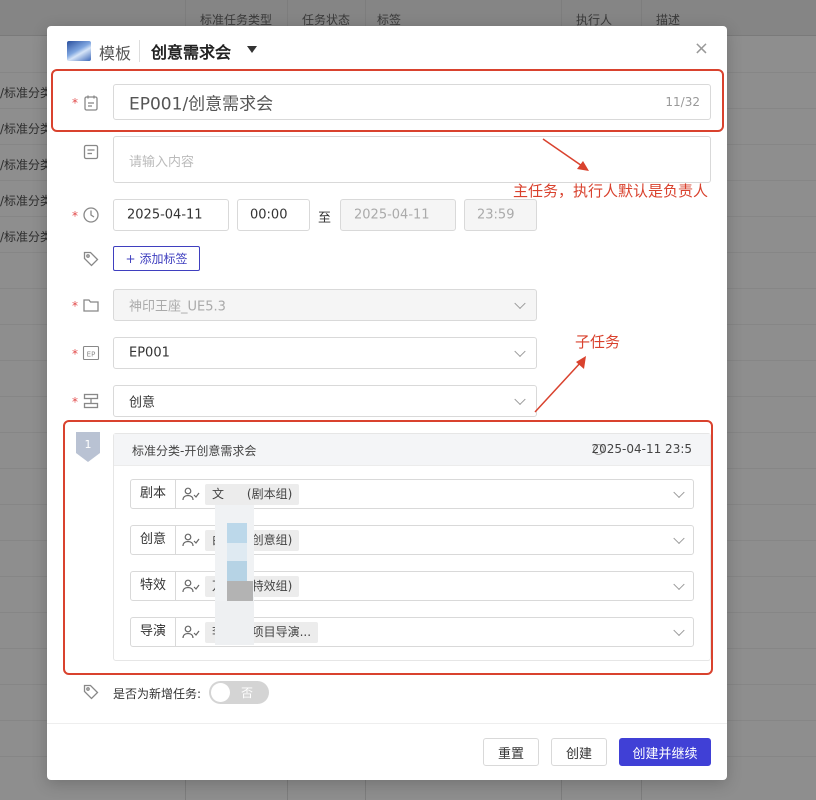 The width and height of the screenshot is (816, 800). I want to click on annotation-arrows, so click(561, 275).